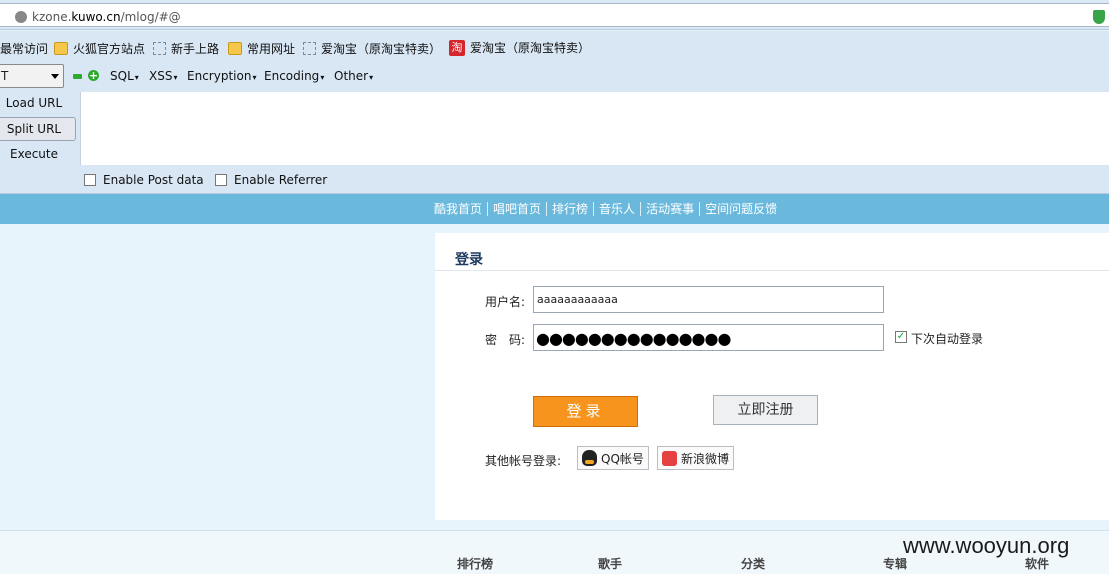  What do you see at coordinates (55, 76) in the screenshot?
I see `chevron-down-icon` at bounding box center [55, 76].